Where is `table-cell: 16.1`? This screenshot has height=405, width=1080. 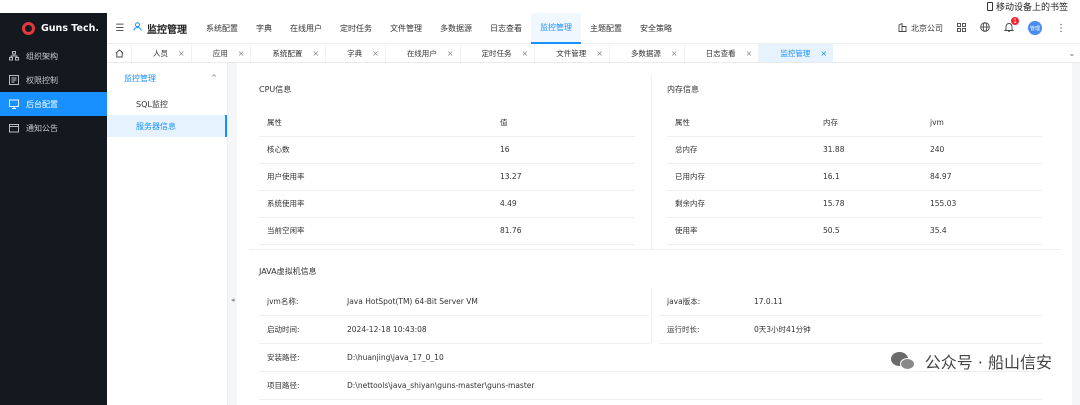 table-cell: 16.1 is located at coordinates (868, 177).